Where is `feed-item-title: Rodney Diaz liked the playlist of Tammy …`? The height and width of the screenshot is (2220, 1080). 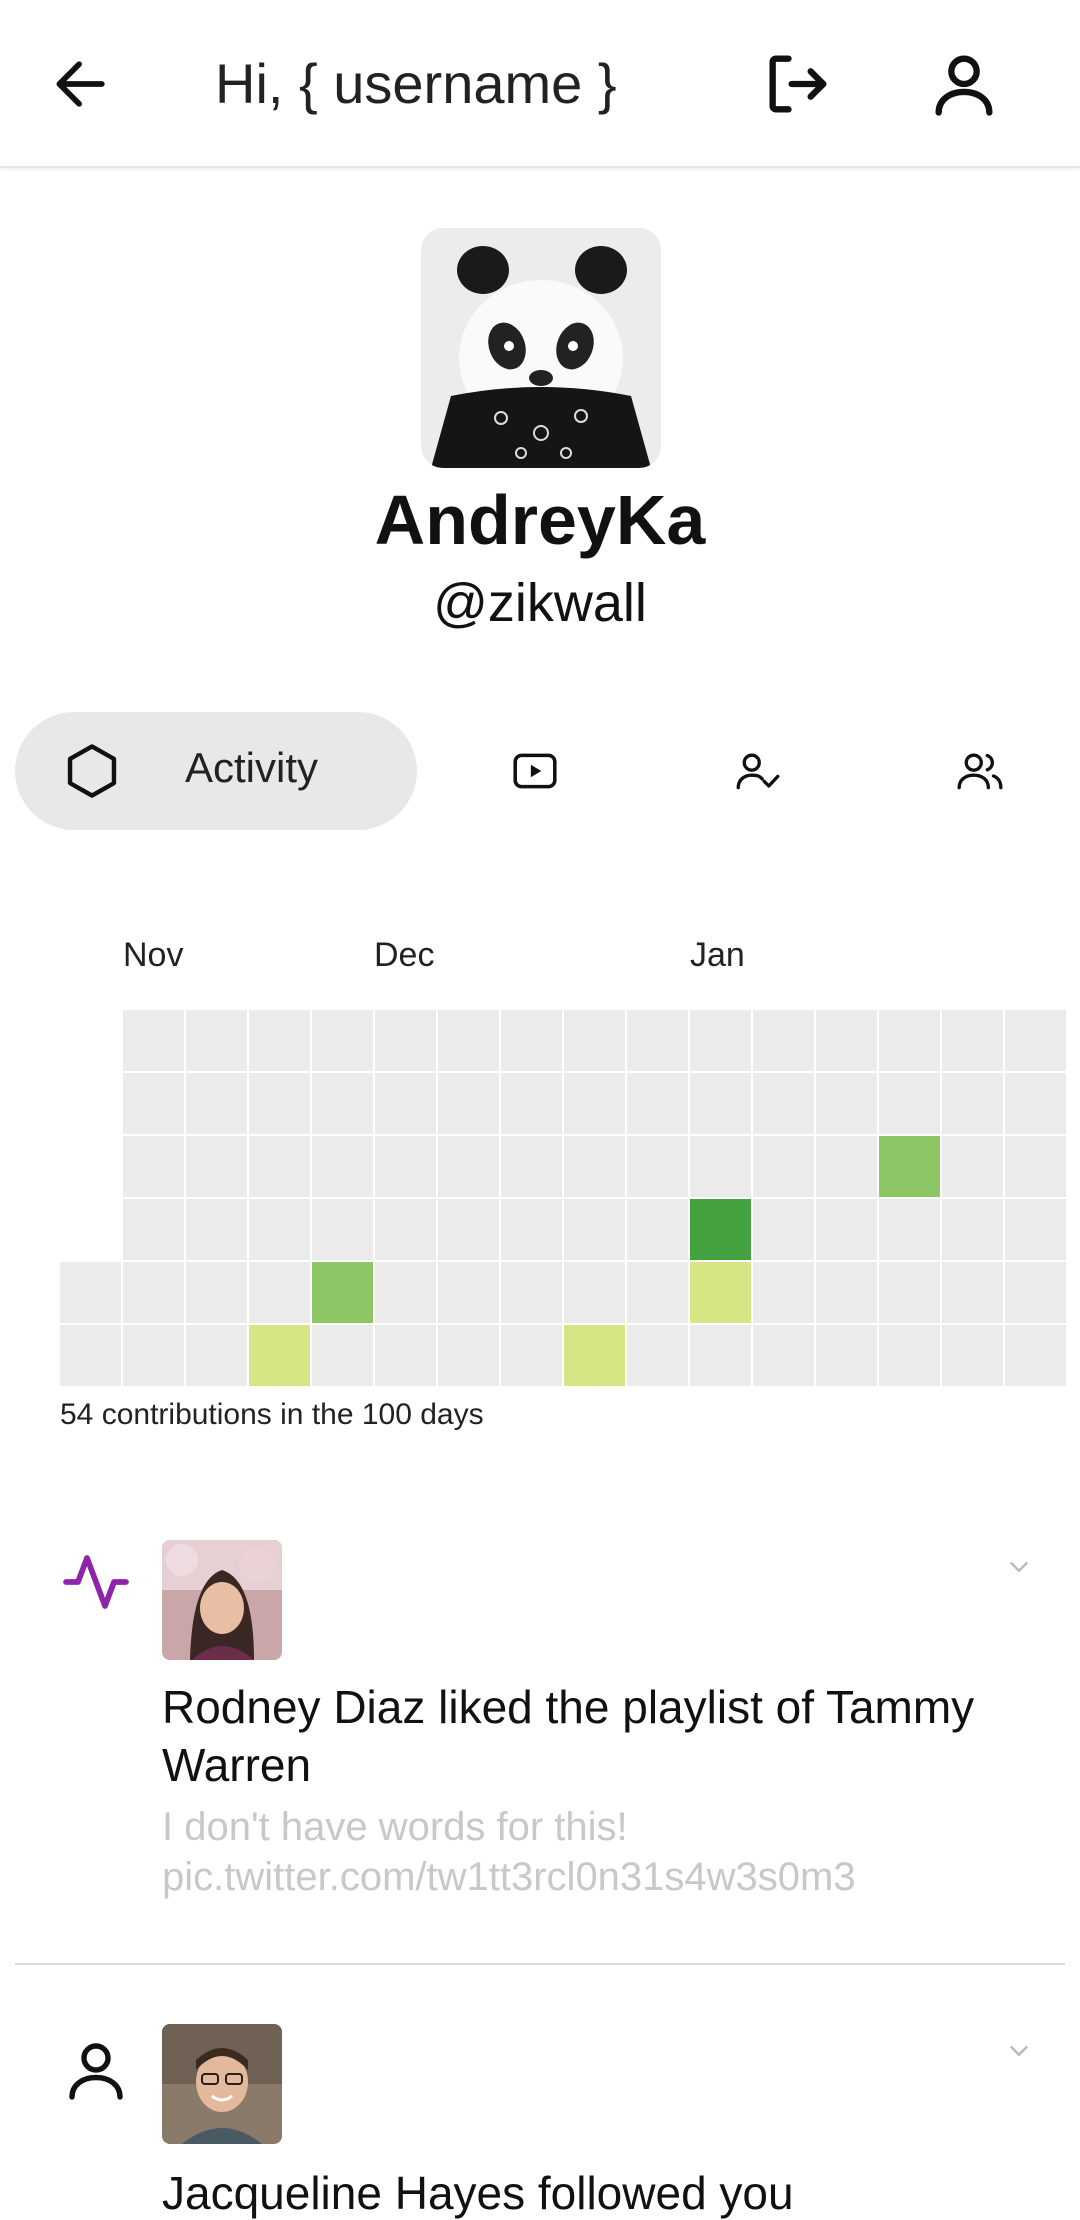 feed-item-title: Rodney Diaz liked the playlist of Tammy … is located at coordinates (568, 1736).